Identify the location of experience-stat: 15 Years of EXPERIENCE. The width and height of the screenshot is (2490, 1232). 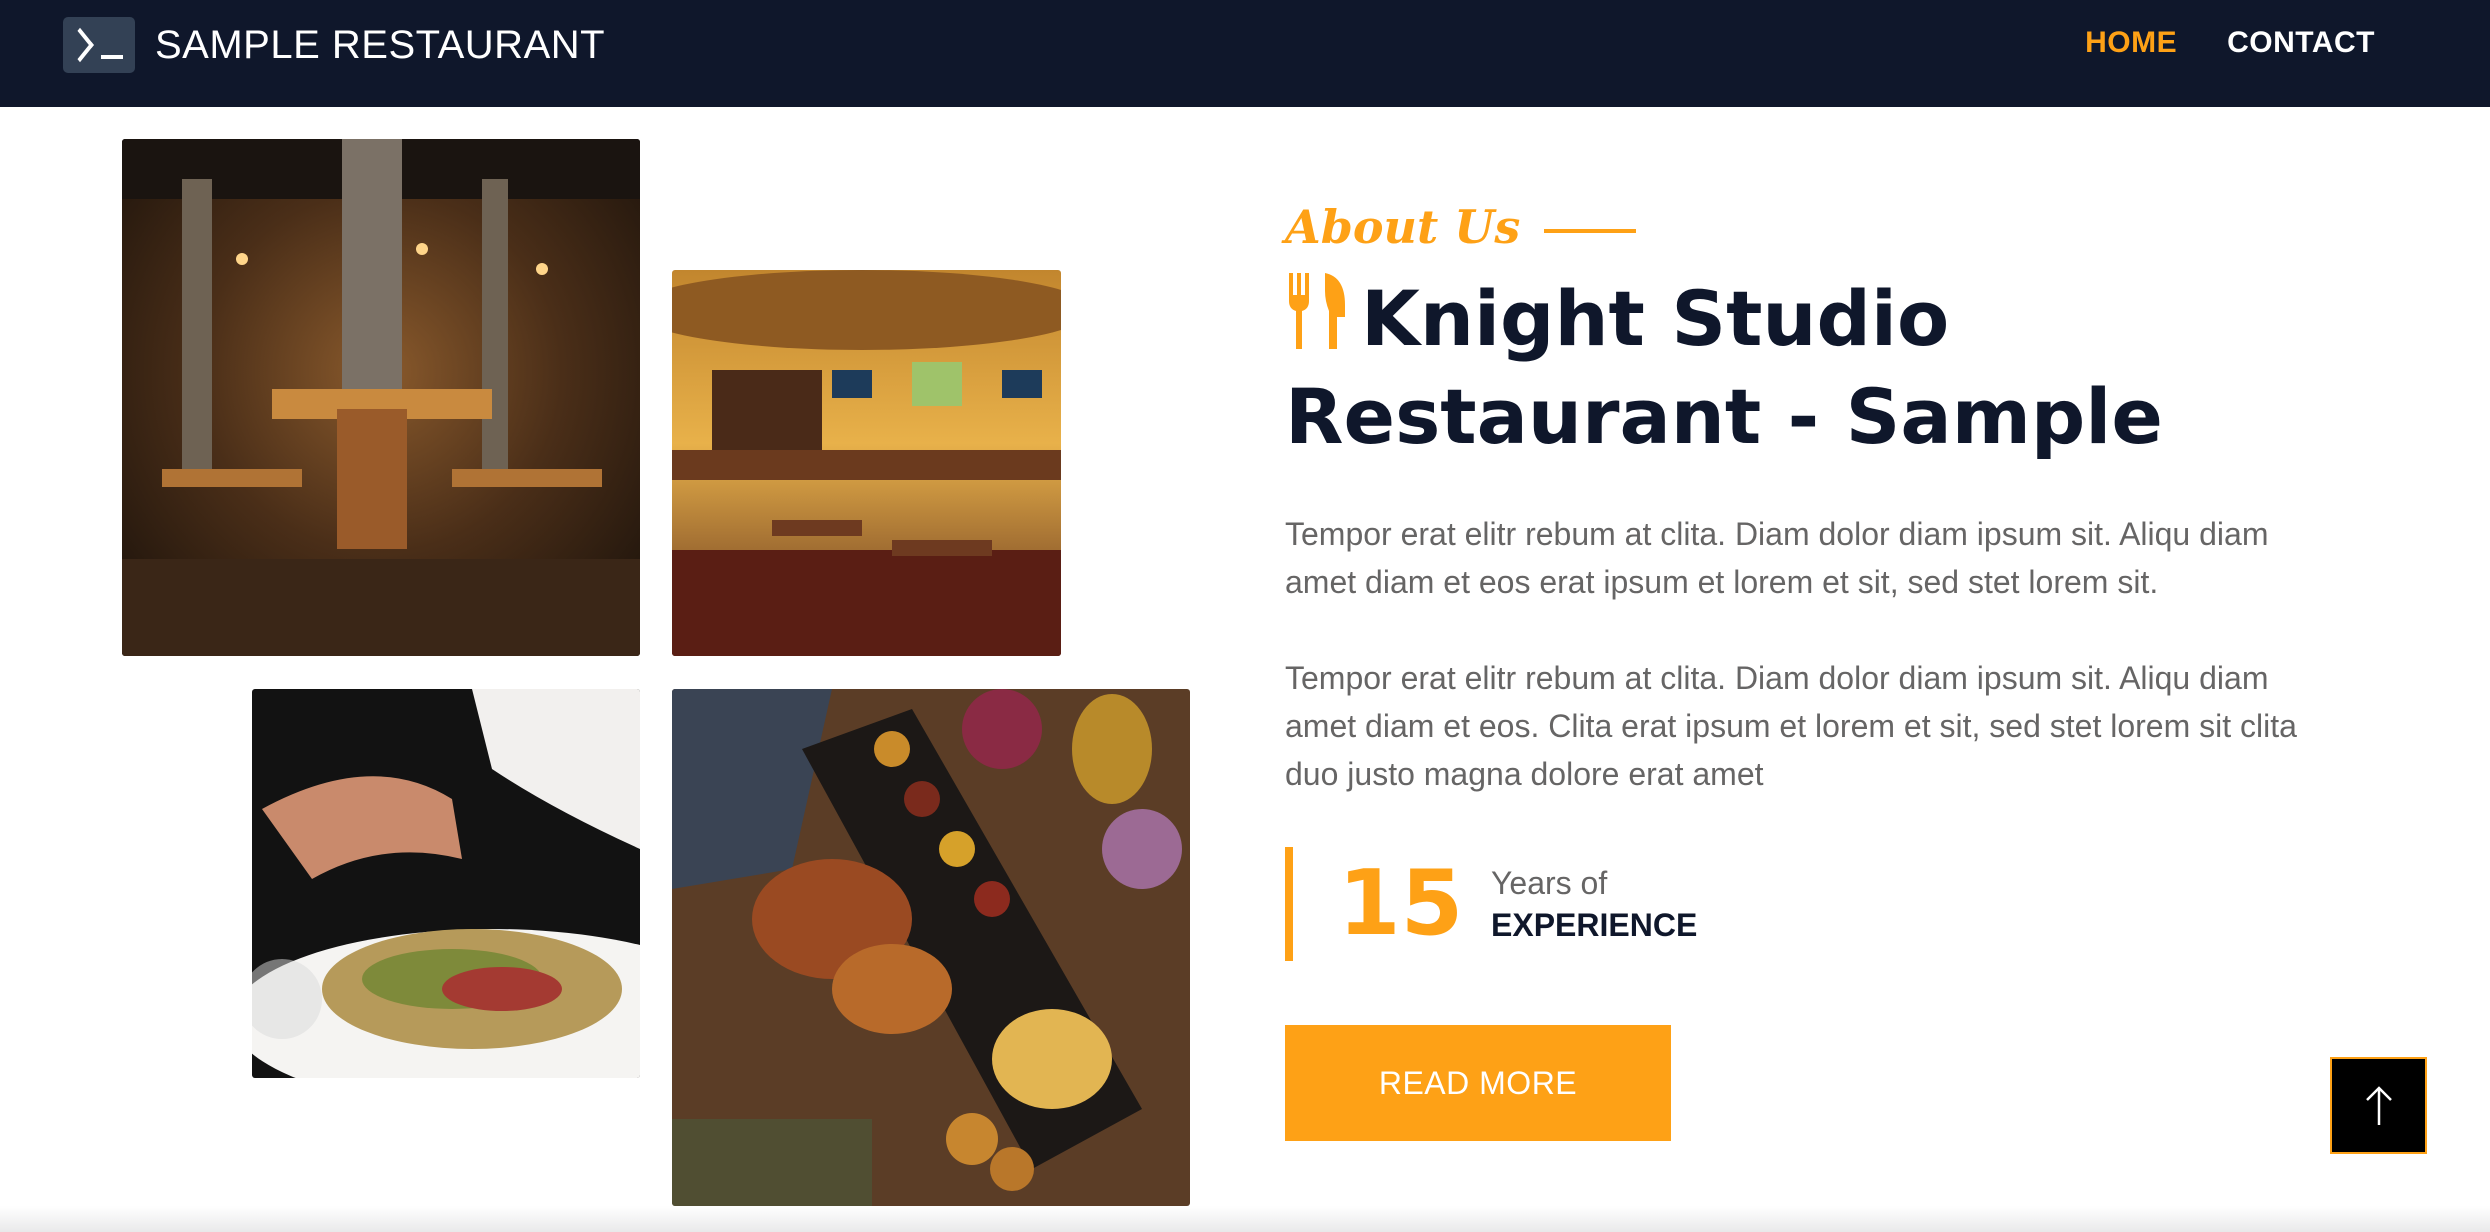
(1491, 904).